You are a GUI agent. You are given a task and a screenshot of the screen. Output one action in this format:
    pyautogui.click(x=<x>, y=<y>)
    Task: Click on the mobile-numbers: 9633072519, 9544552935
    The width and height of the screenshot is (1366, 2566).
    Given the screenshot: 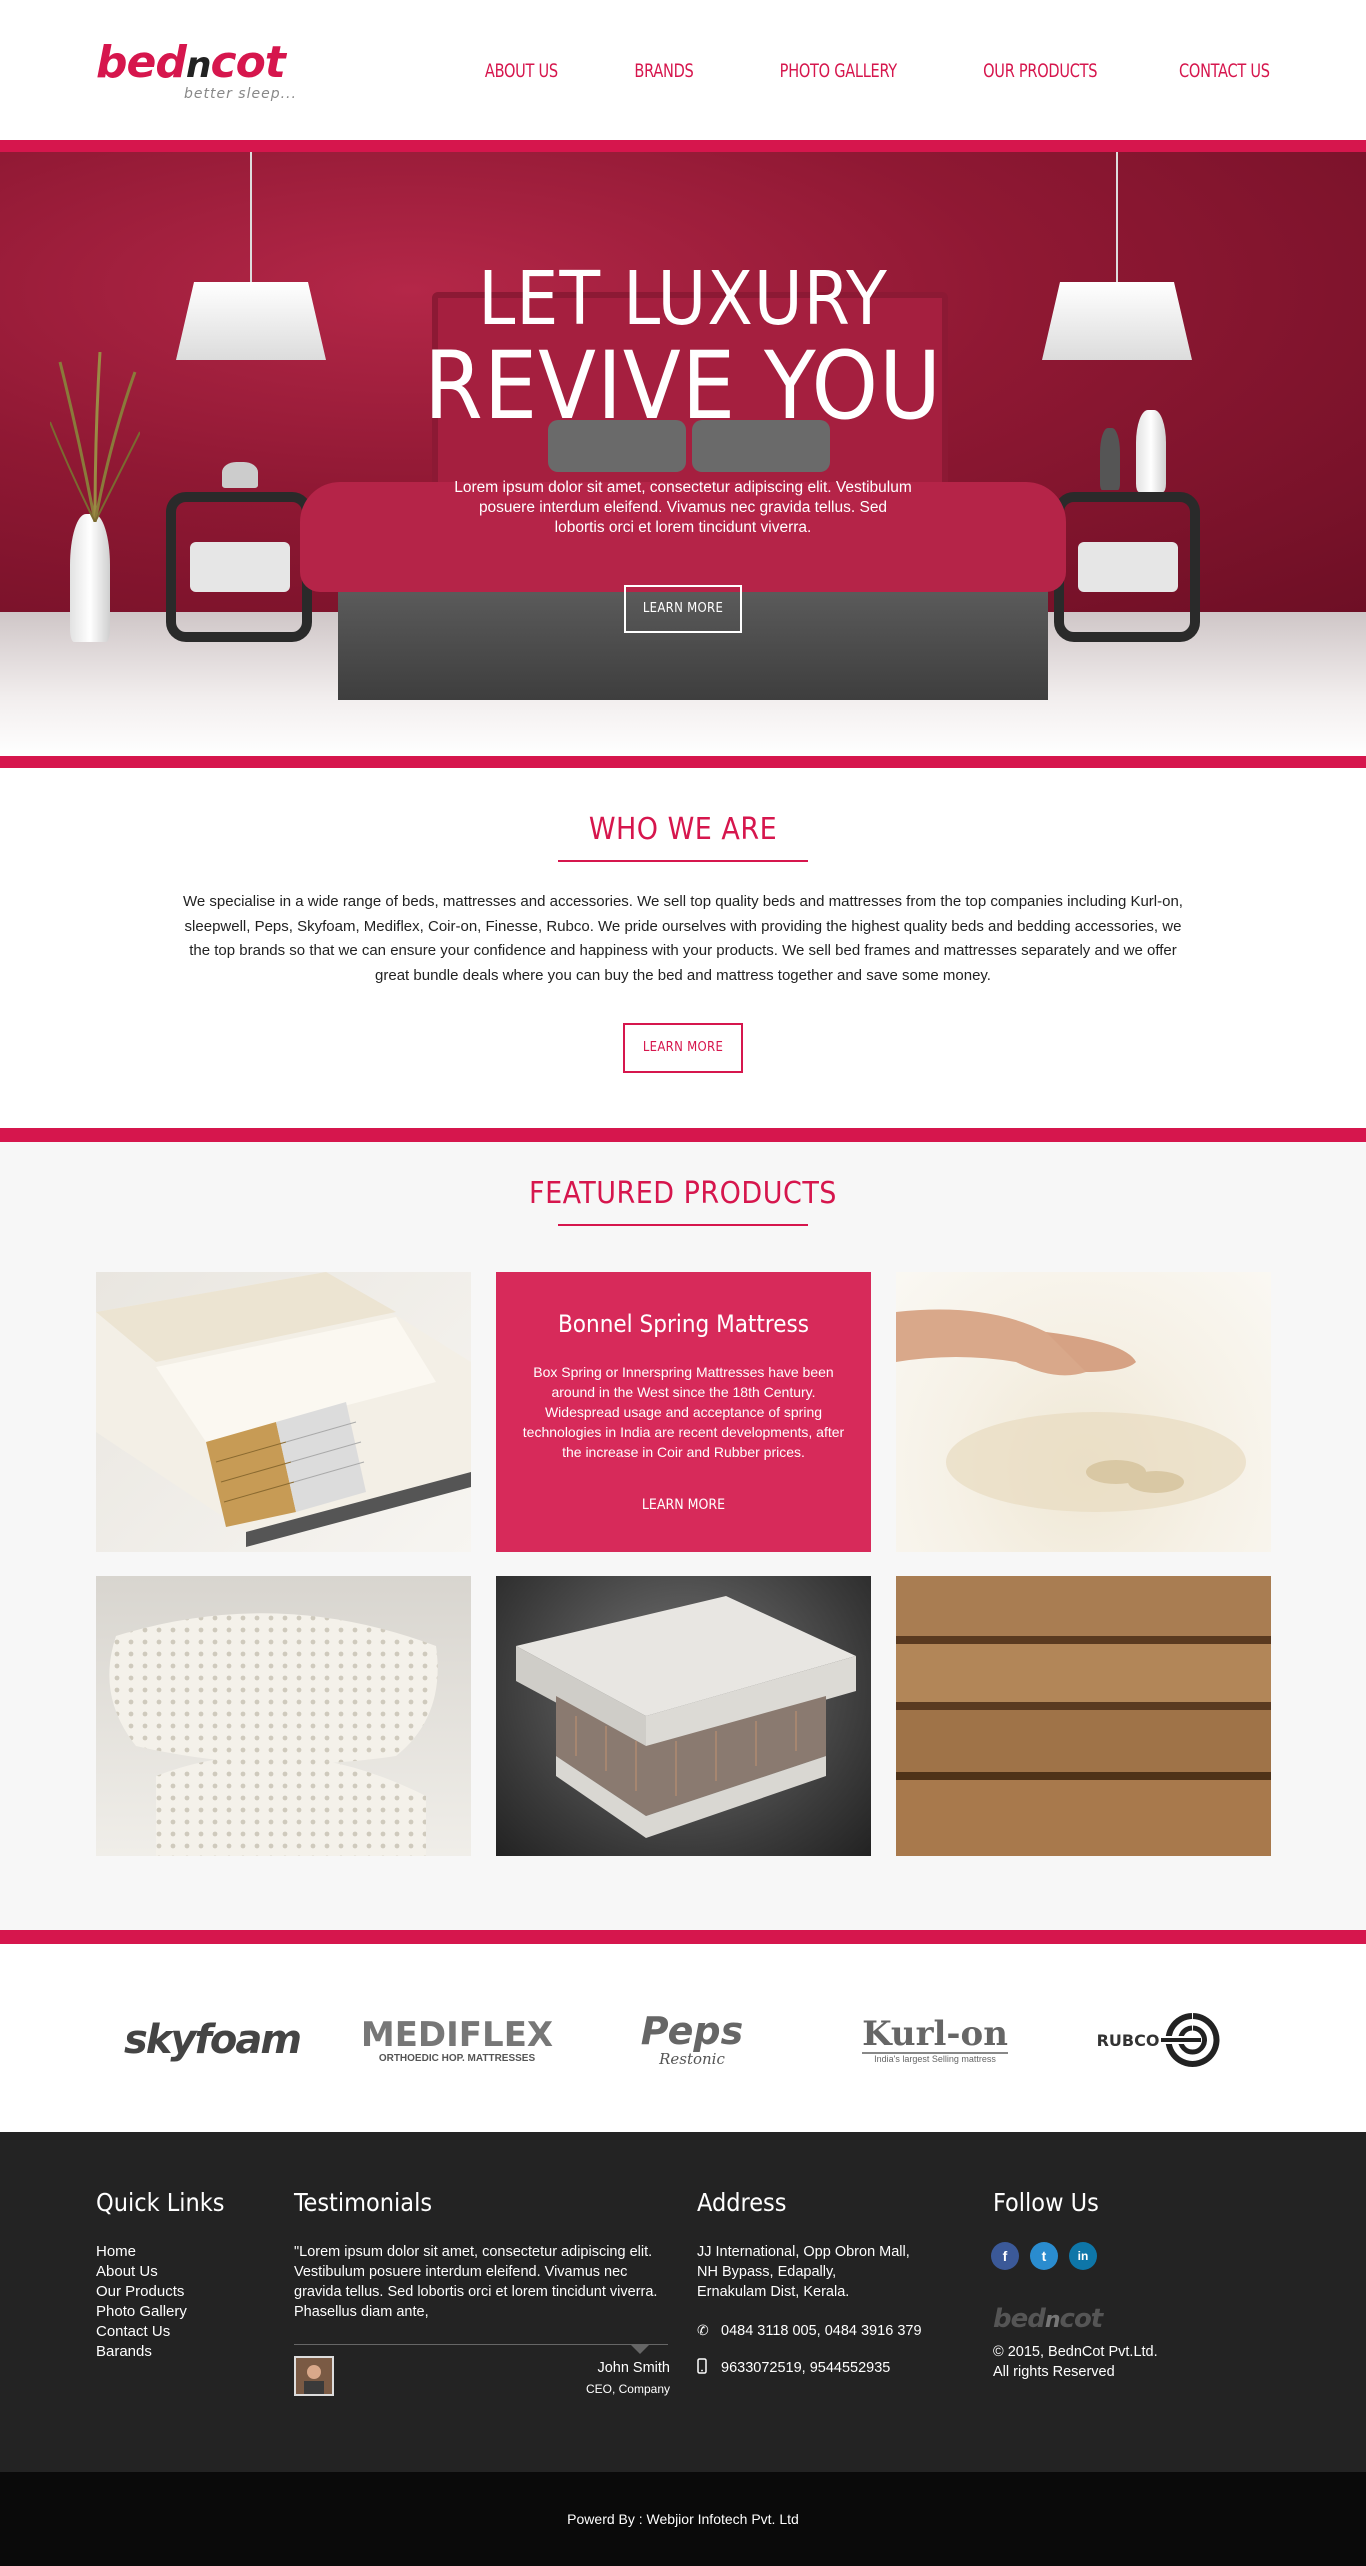 What is the action you would take?
    pyautogui.click(x=805, y=2368)
    